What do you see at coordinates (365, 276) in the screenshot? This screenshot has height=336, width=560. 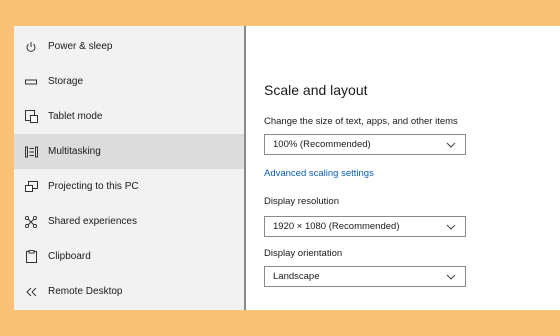 I see `orientation-dropdown: Landscape` at bounding box center [365, 276].